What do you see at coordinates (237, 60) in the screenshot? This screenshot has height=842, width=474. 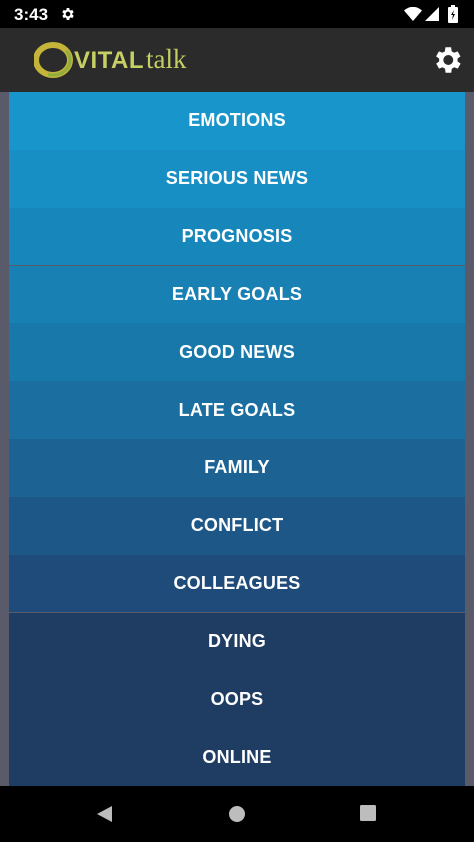 I see `app-bar: VITAL talk` at bounding box center [237, 60].